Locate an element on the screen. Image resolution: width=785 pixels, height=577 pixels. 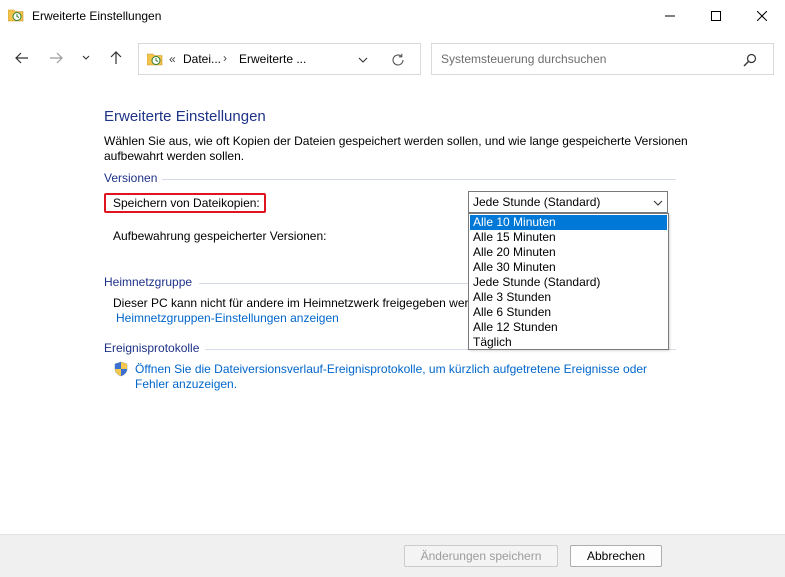
search-input: Systemsteuerung durchsuchen is located at coordinates (602, 59).